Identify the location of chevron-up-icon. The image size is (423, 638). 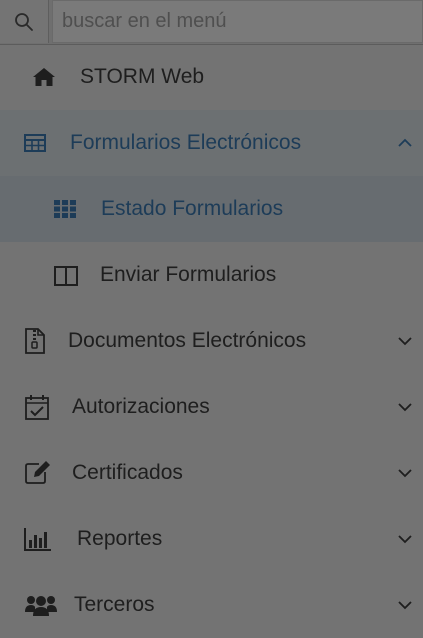
(405, 143).